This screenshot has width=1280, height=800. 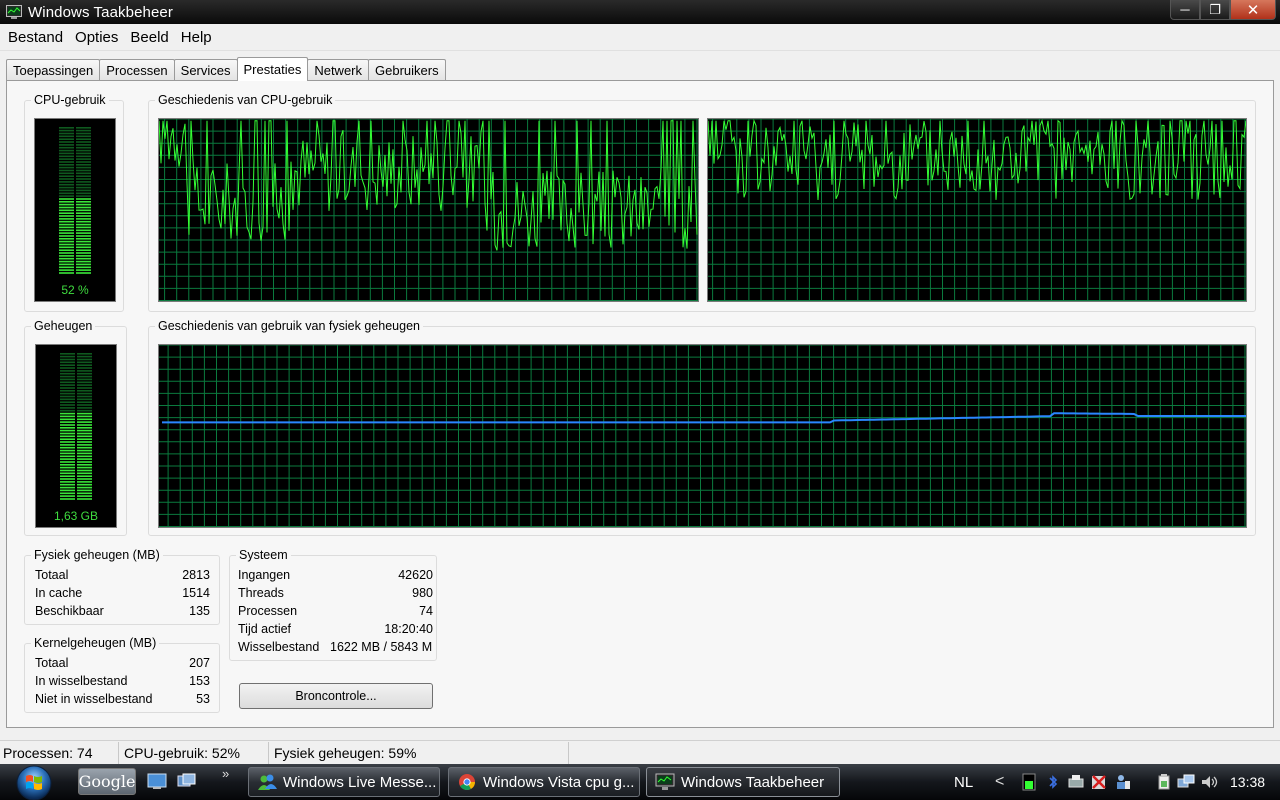 I want to click on window-title: Windows Taakbeheer, so click(x=100, y=12).